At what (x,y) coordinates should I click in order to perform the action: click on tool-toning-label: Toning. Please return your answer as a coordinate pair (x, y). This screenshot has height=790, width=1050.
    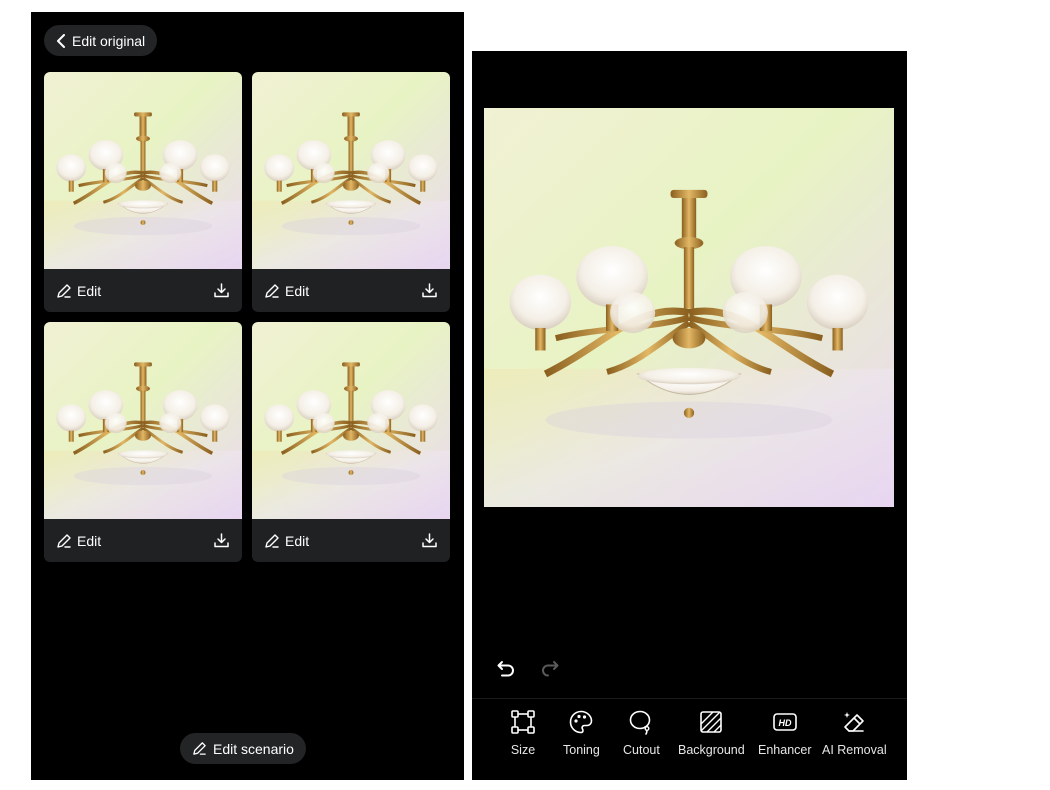
    Looking at the image, I should click on (581, 750).